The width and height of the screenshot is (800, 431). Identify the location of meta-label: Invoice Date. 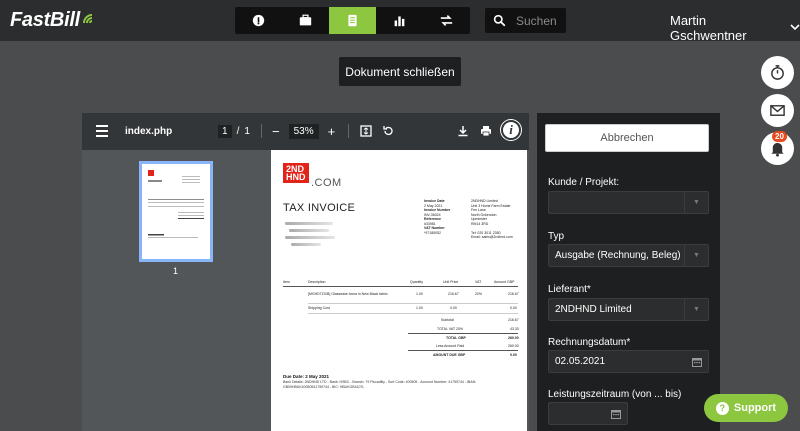
(434, 201).